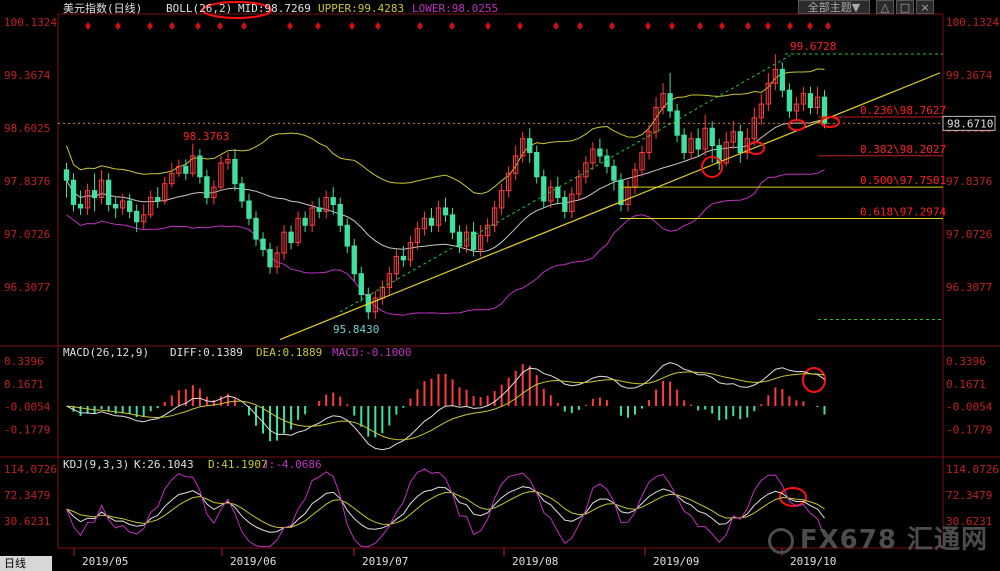 The image size is (1000, 571). I want to click on kdj-d-value: D:41.1907, so click(238, 464).